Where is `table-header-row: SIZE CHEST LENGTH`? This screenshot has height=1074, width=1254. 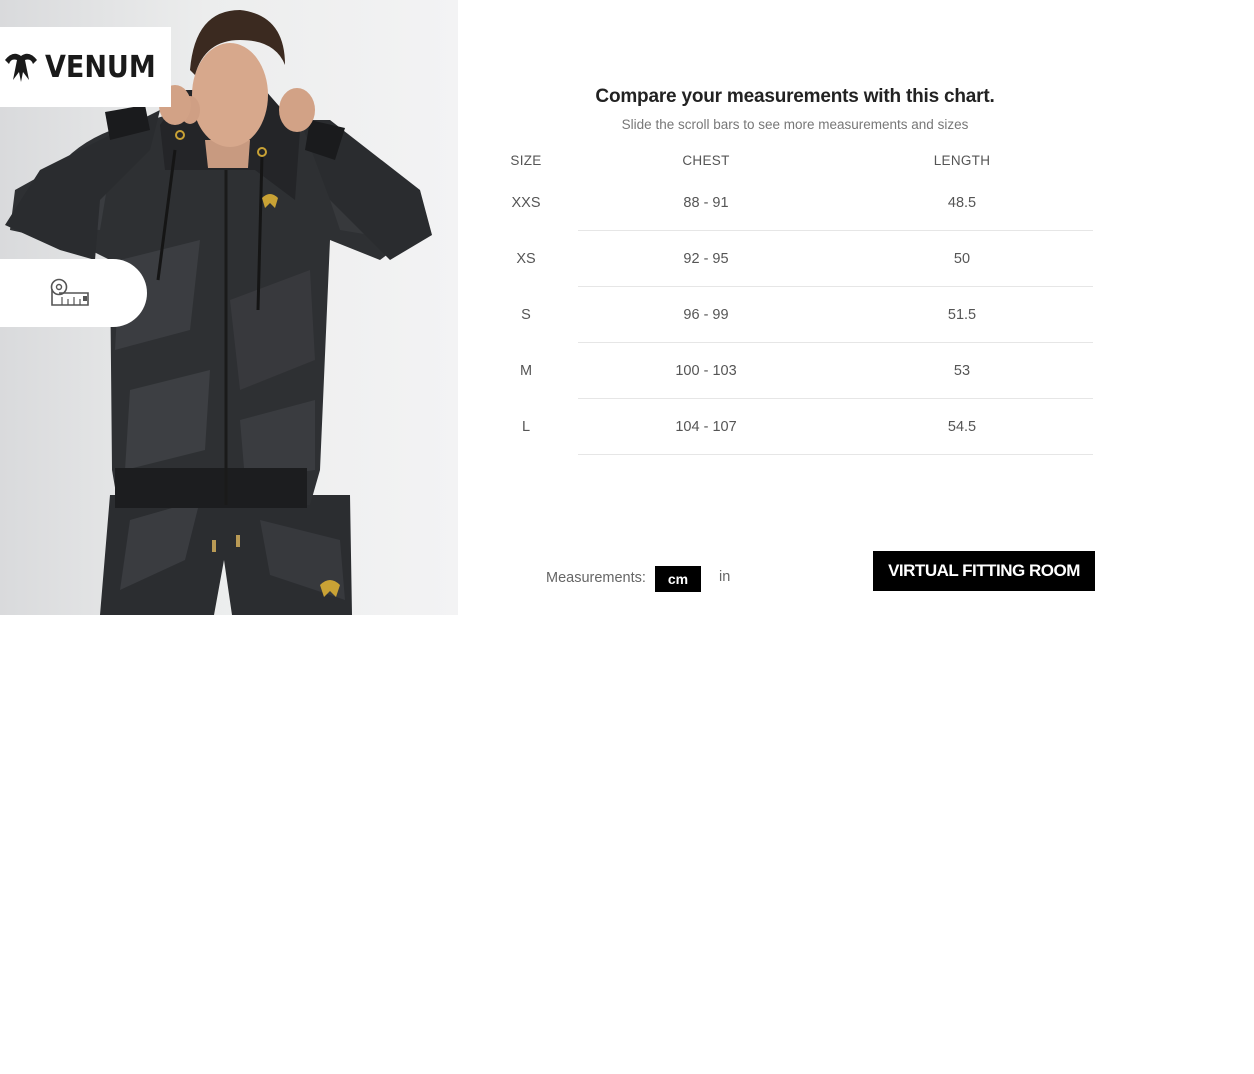
table-header-row: SIZE CHEST LENGTH is located at coordinates (792, 160).